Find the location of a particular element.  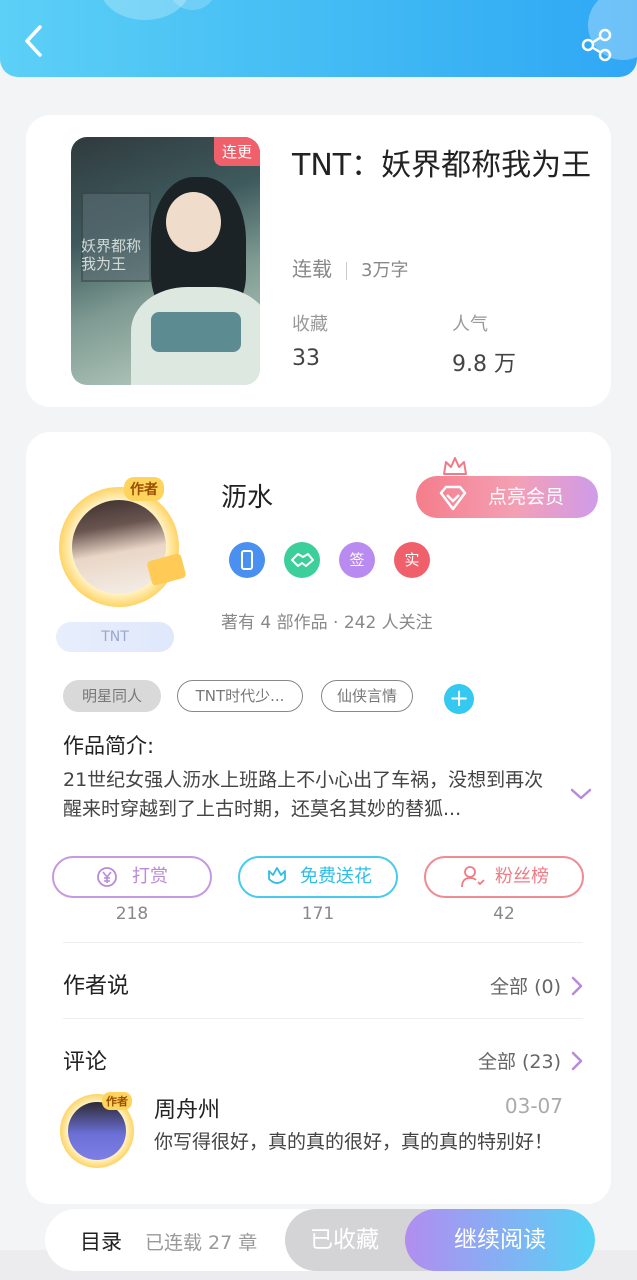

handshake-badge-icon is located at coordinates (302, 560).